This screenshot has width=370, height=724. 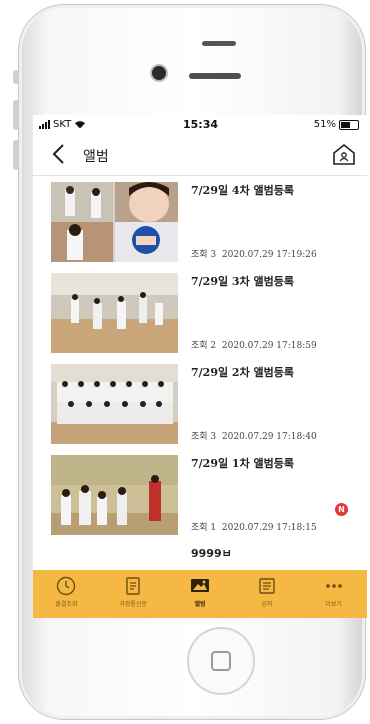 I want to click on tab-album: 앨범, so click(x=200, y=594).